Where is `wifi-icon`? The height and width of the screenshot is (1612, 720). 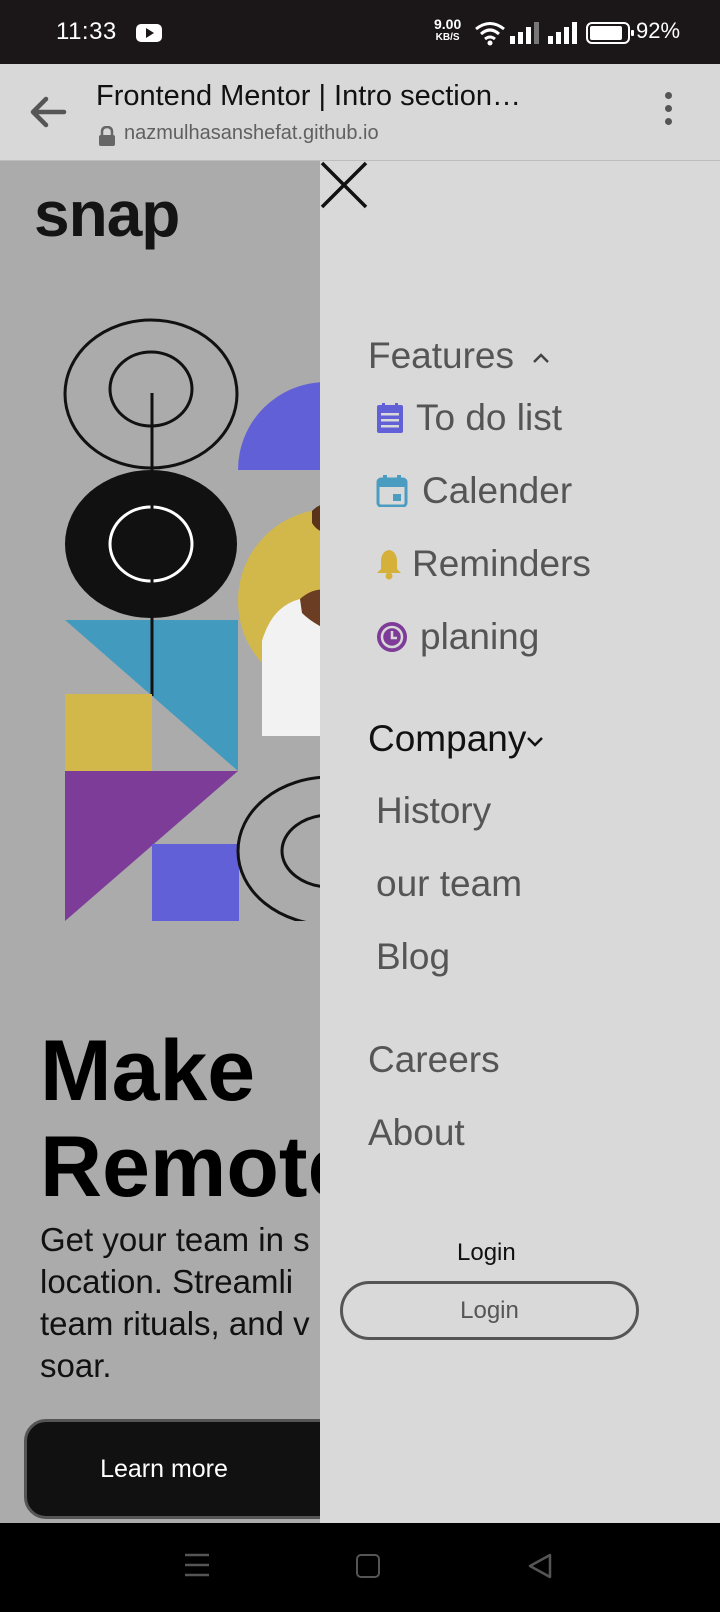
wifi-icon is located at coordinates (490, 34).